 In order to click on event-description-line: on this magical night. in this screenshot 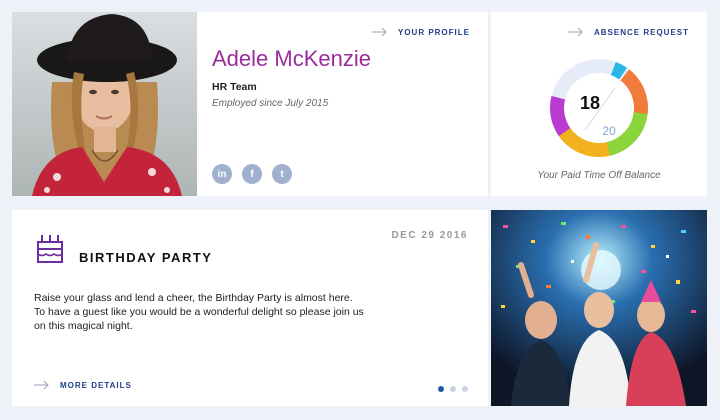, I will do `click(83, 326)`.